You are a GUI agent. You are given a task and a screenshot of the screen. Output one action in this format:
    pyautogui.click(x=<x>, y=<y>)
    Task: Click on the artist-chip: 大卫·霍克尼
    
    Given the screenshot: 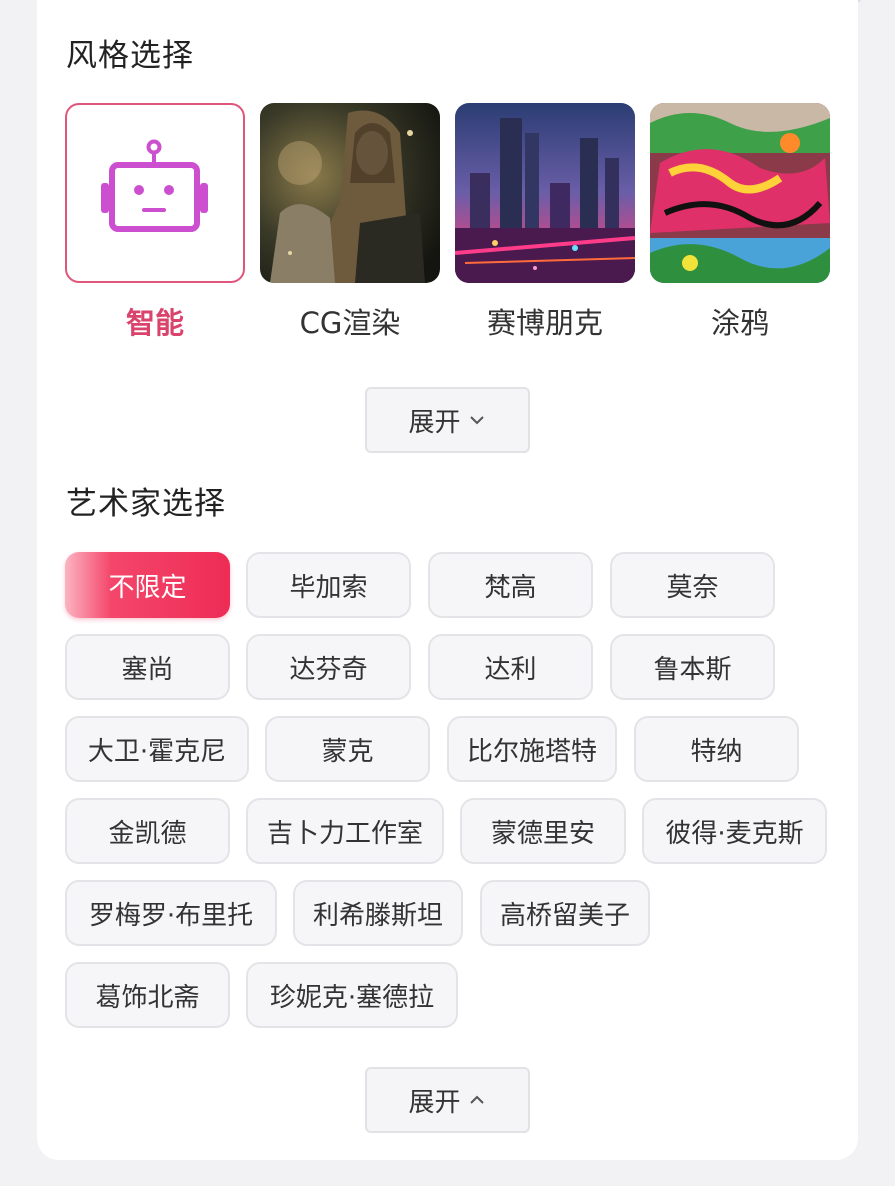 What is the action you would take?
    pyautogui.click(x=157, y=749)
    